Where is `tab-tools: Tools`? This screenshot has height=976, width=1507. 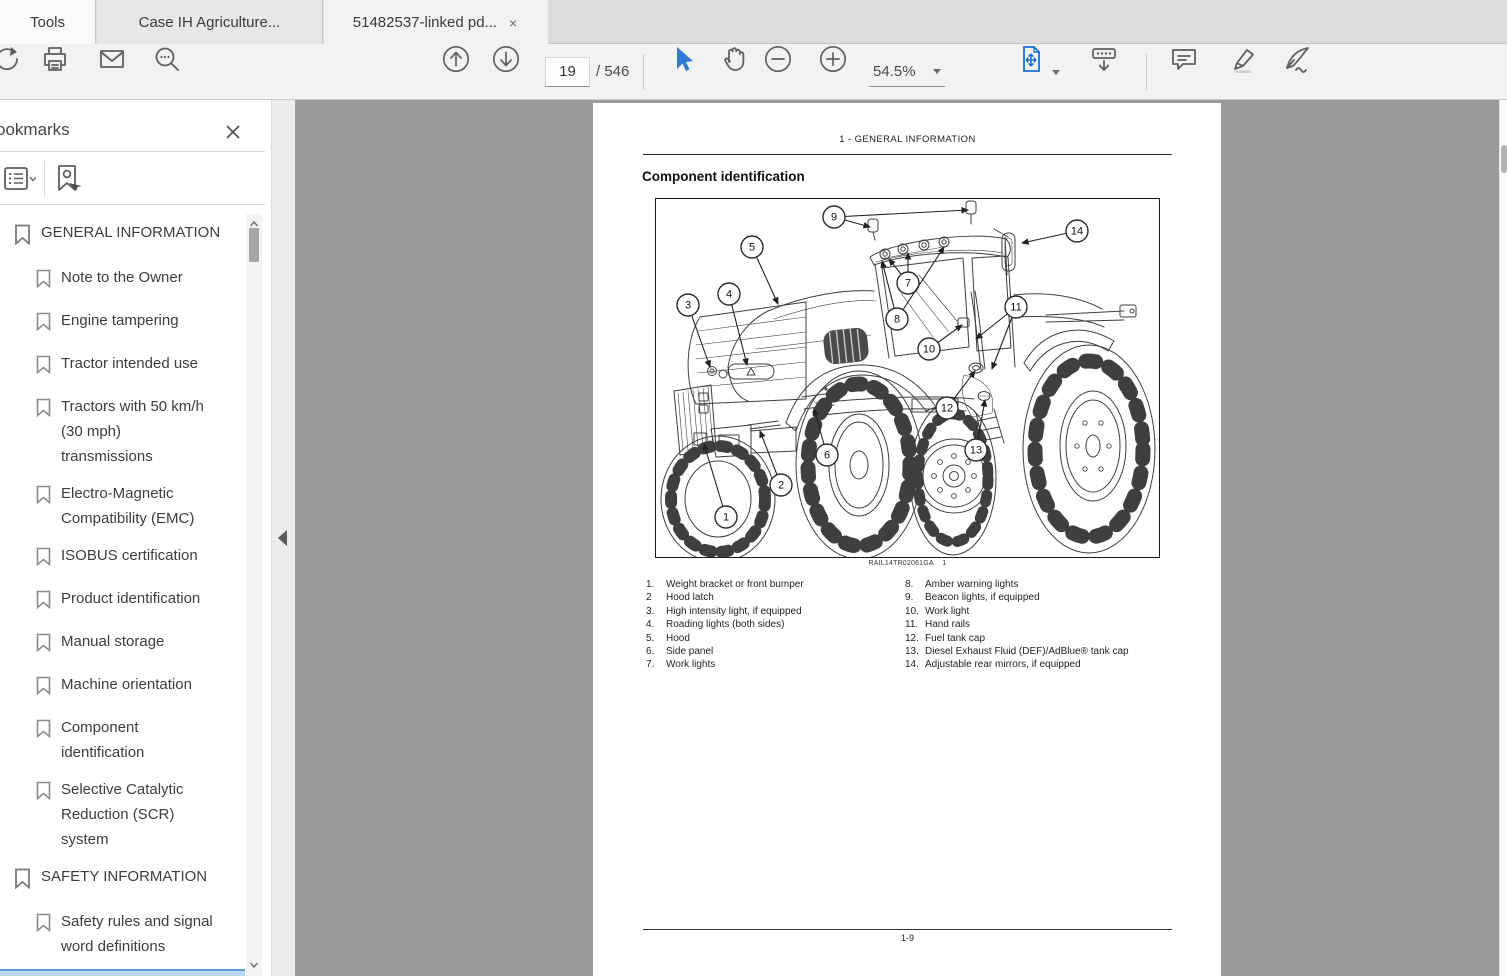
tab-tools: Tools is located at coordinates (48, 22).